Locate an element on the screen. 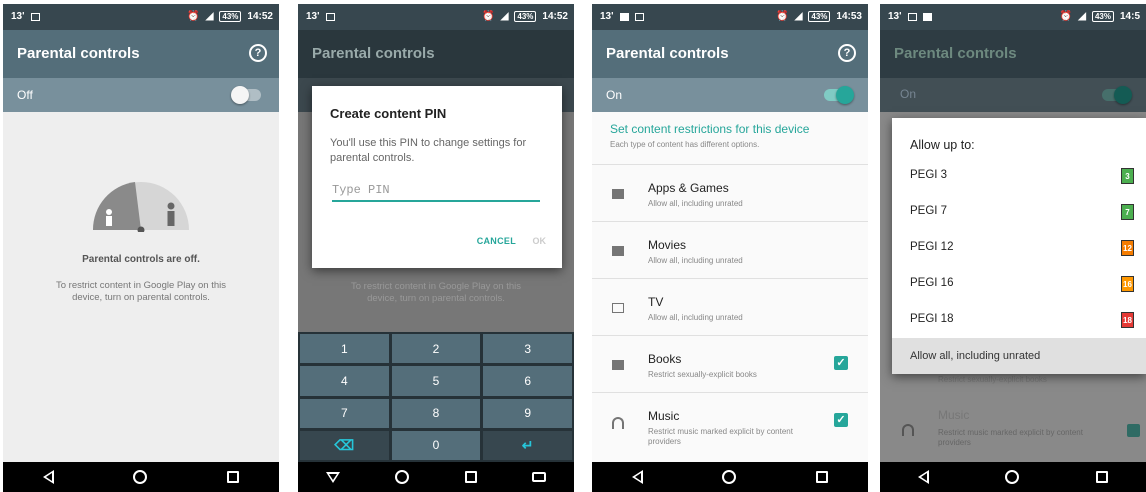 The width and height of the screenshot is (1146, 492). status-time: 14:53 is located at coordinates (849, 16).